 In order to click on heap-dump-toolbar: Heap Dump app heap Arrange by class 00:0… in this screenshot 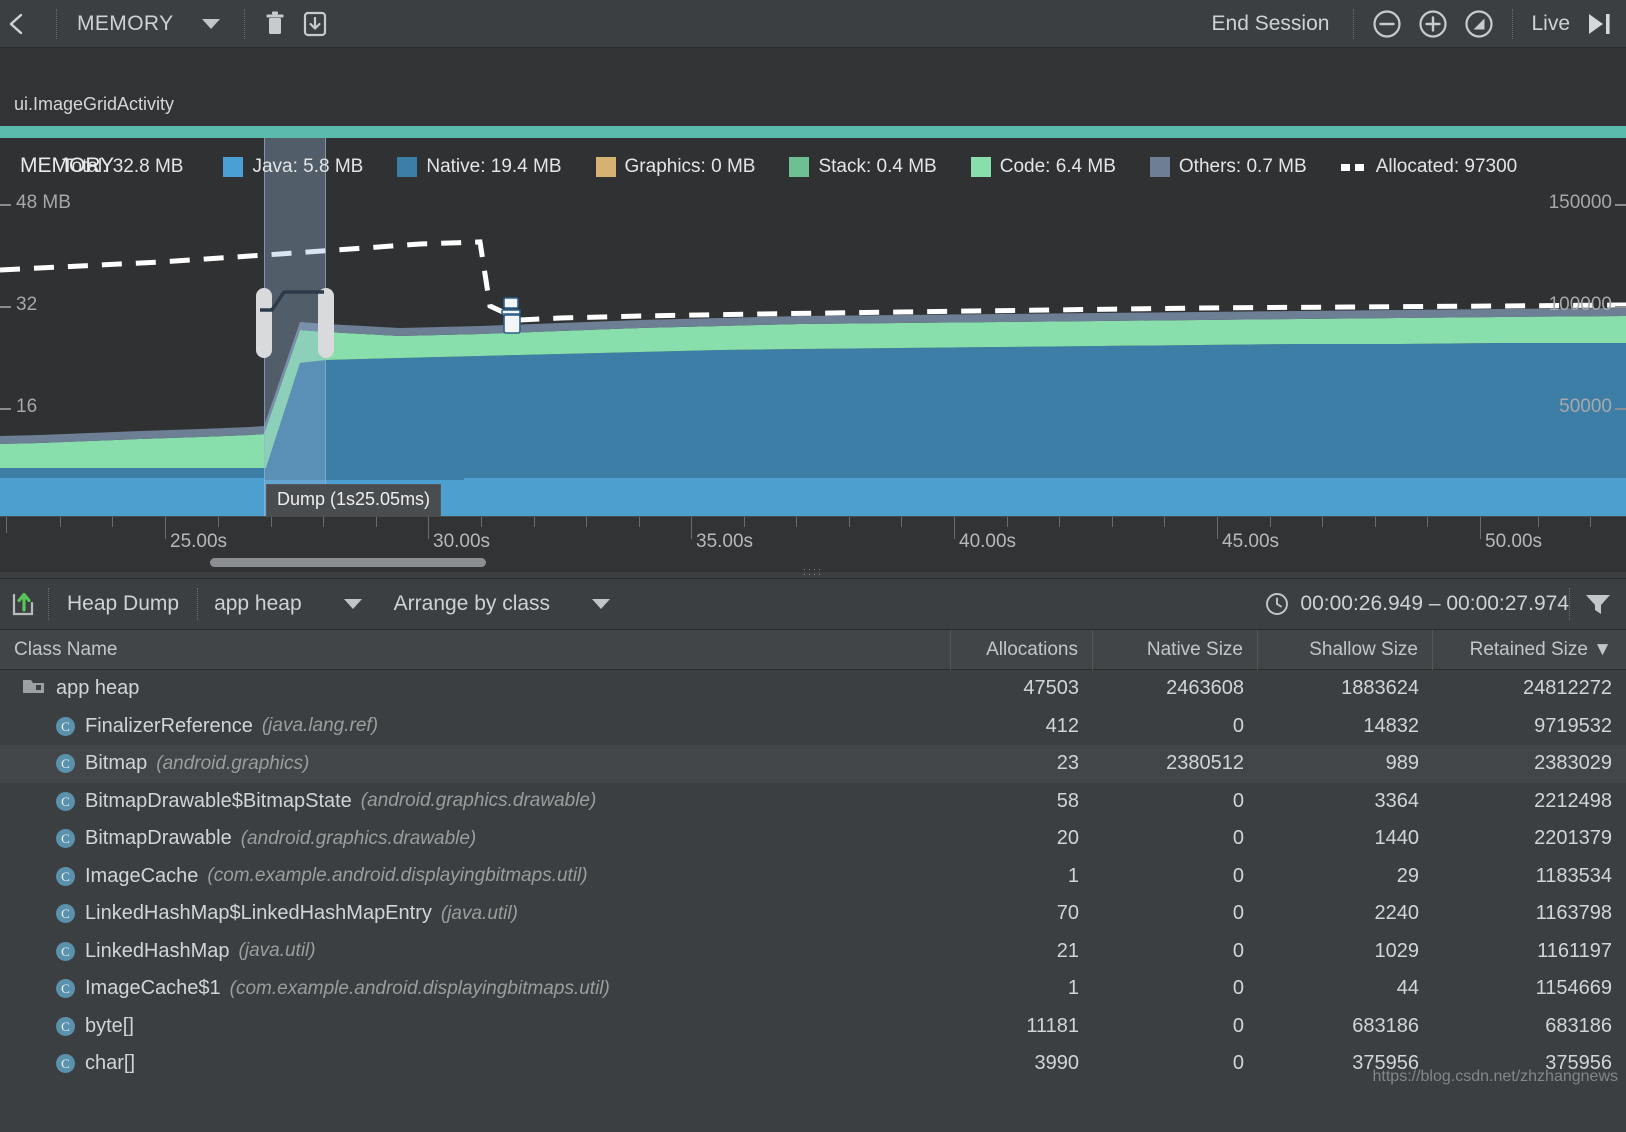, I will do `click(813, 604)`.